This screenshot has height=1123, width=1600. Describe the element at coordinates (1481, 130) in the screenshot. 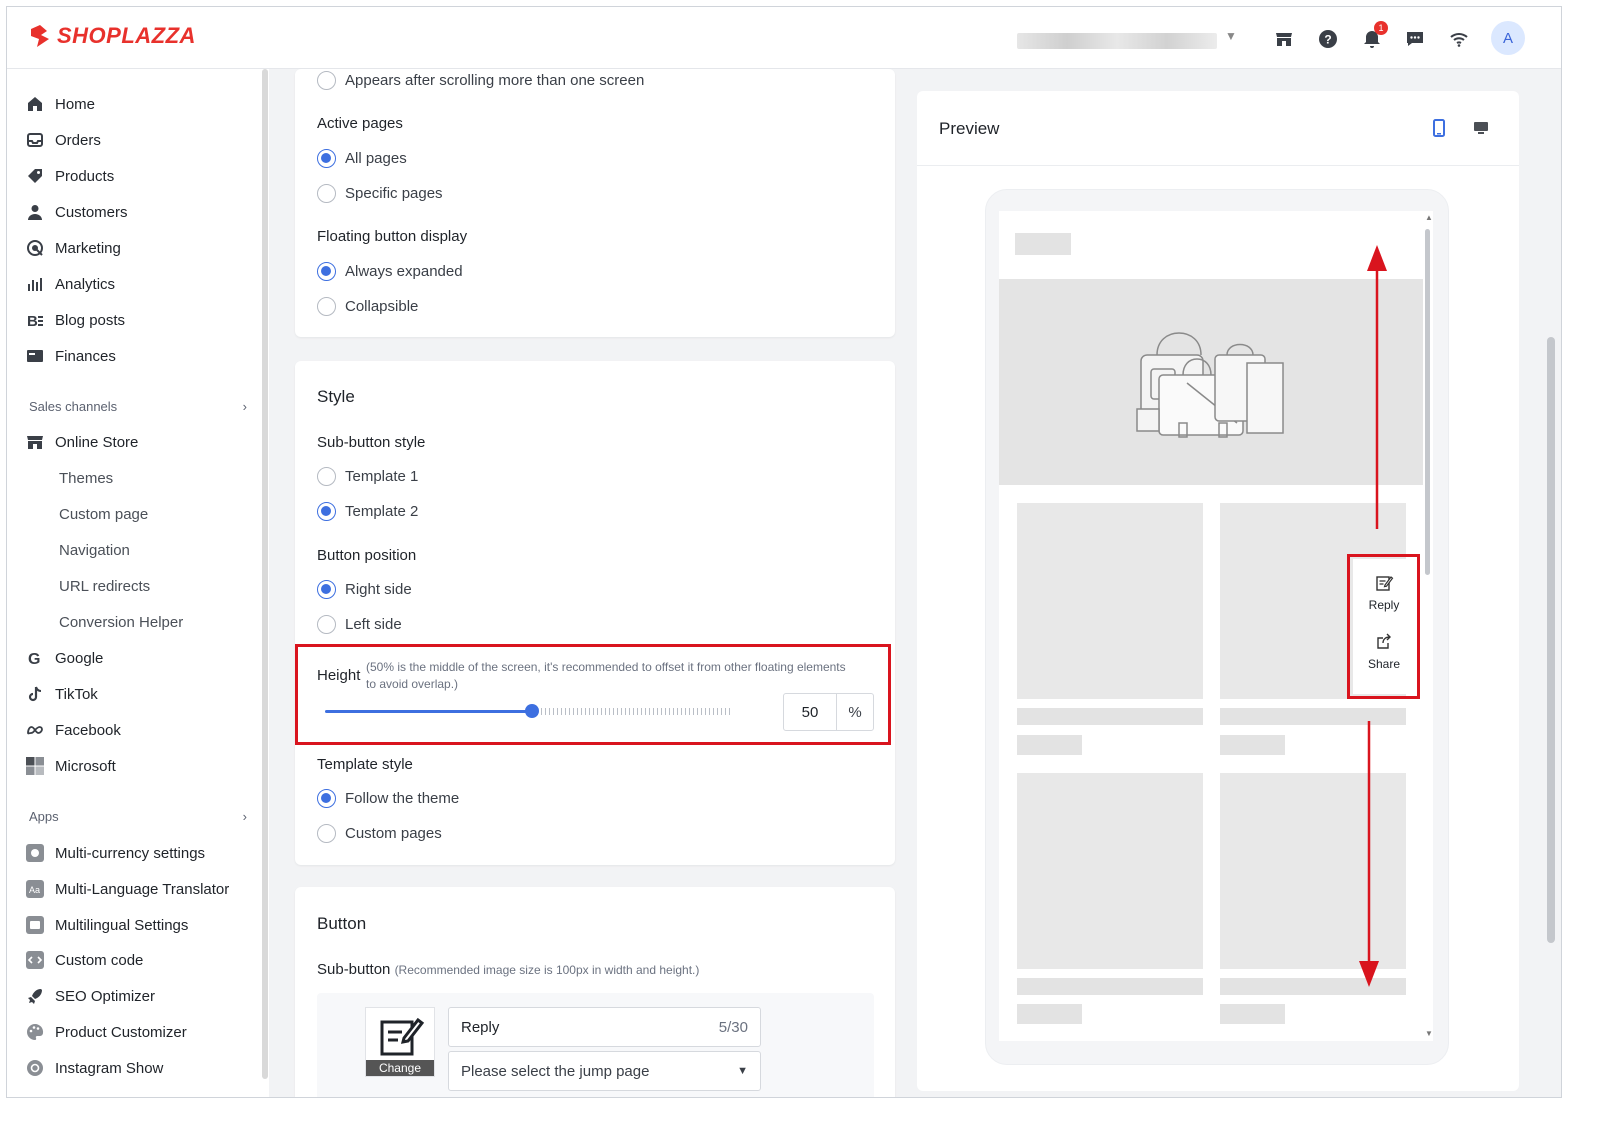

I see `desktop-view-icon` at that location.